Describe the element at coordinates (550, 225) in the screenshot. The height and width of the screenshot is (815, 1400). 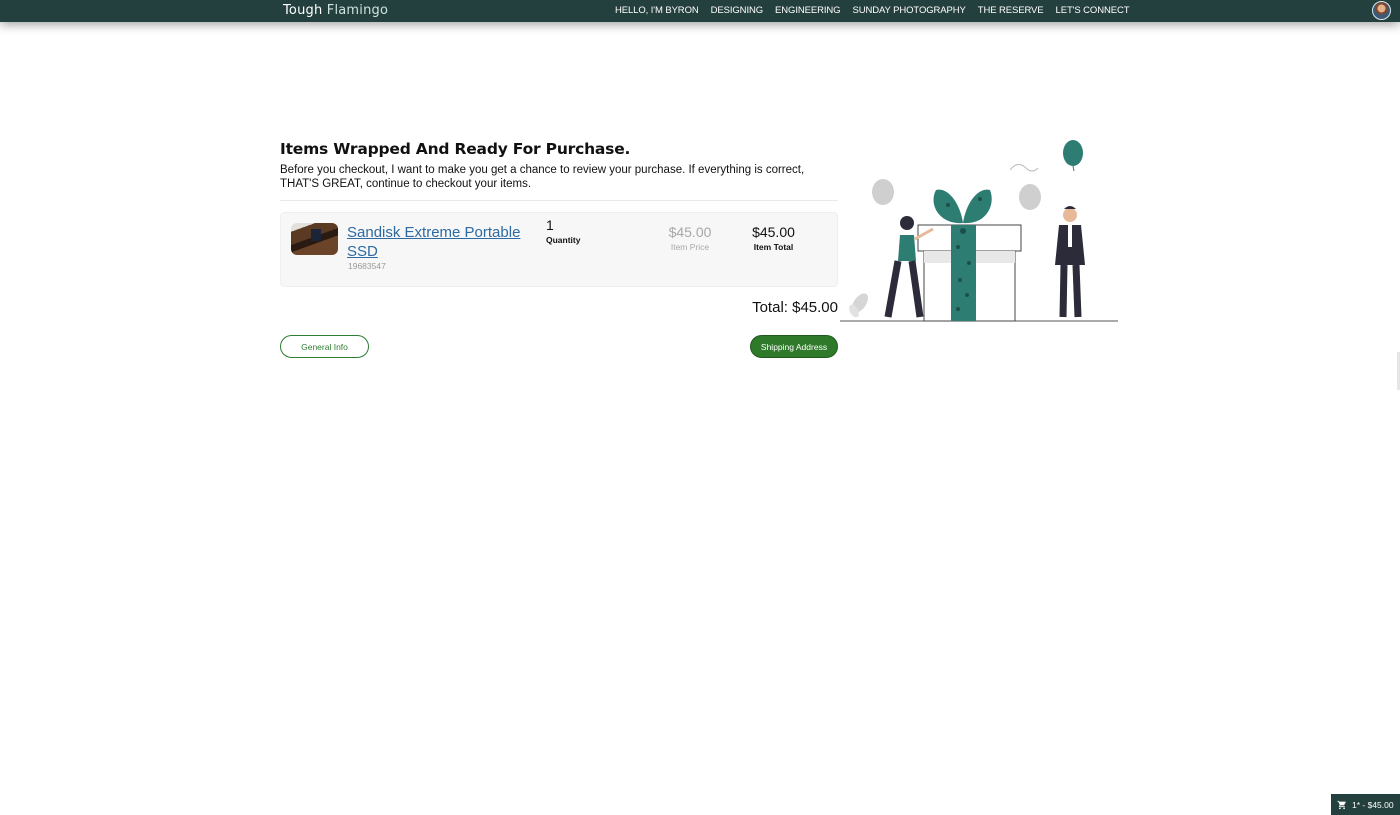
I see `quantity-value: 1` at that location.